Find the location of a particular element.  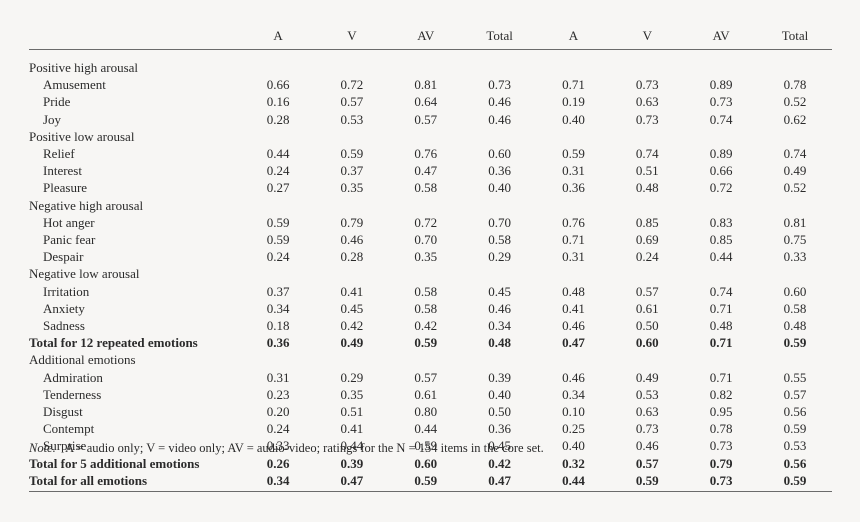

row-label: Disgust is located at coordinates (63, 412).